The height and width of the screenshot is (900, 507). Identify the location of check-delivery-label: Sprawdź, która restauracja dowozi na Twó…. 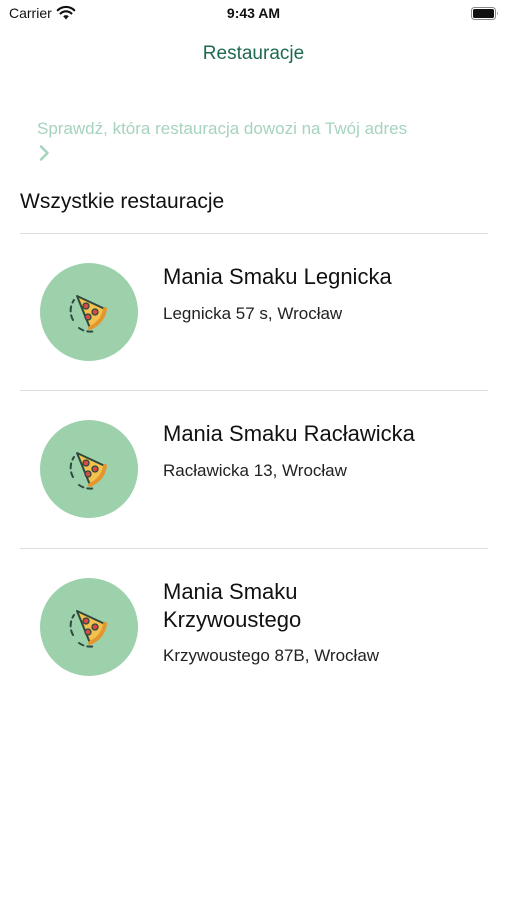
(222, 128).